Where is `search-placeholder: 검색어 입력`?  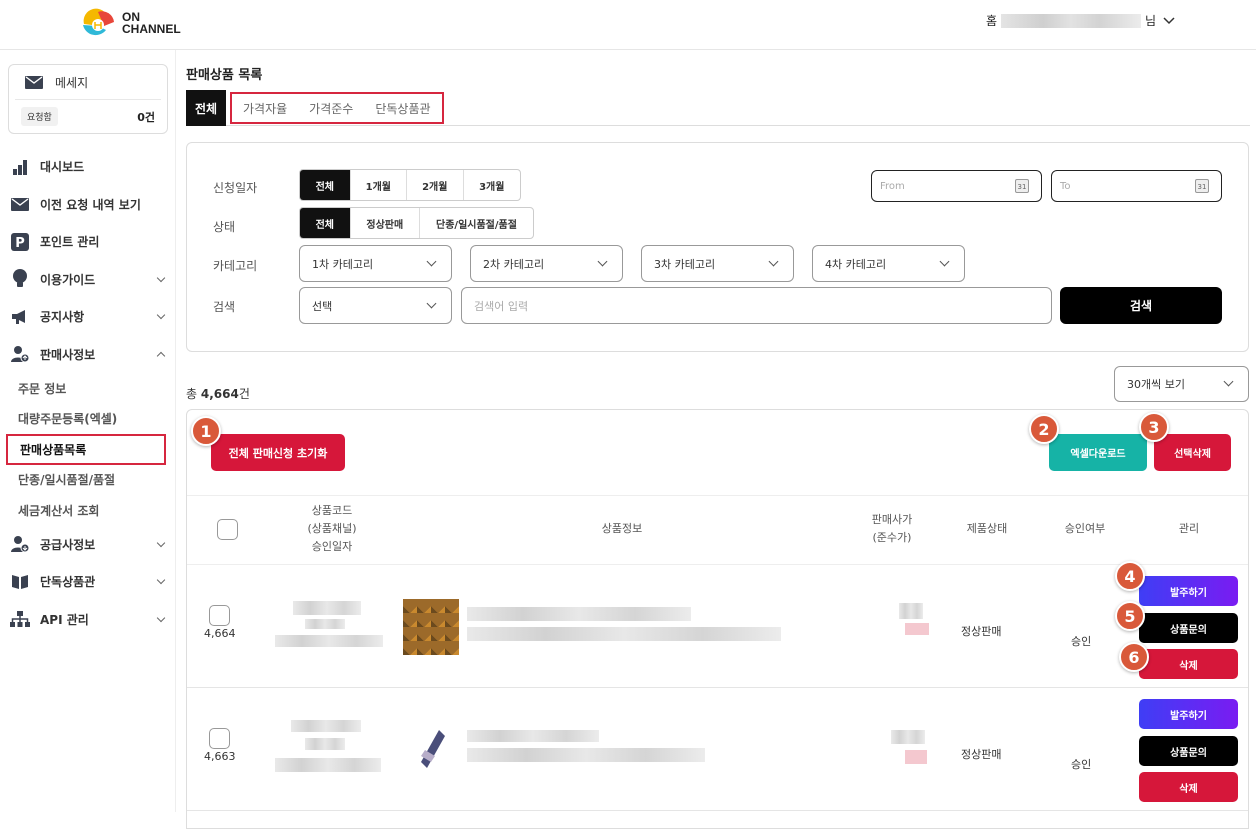
search-placeholder: 검색어 입력 is located at coordinates (501, 306).